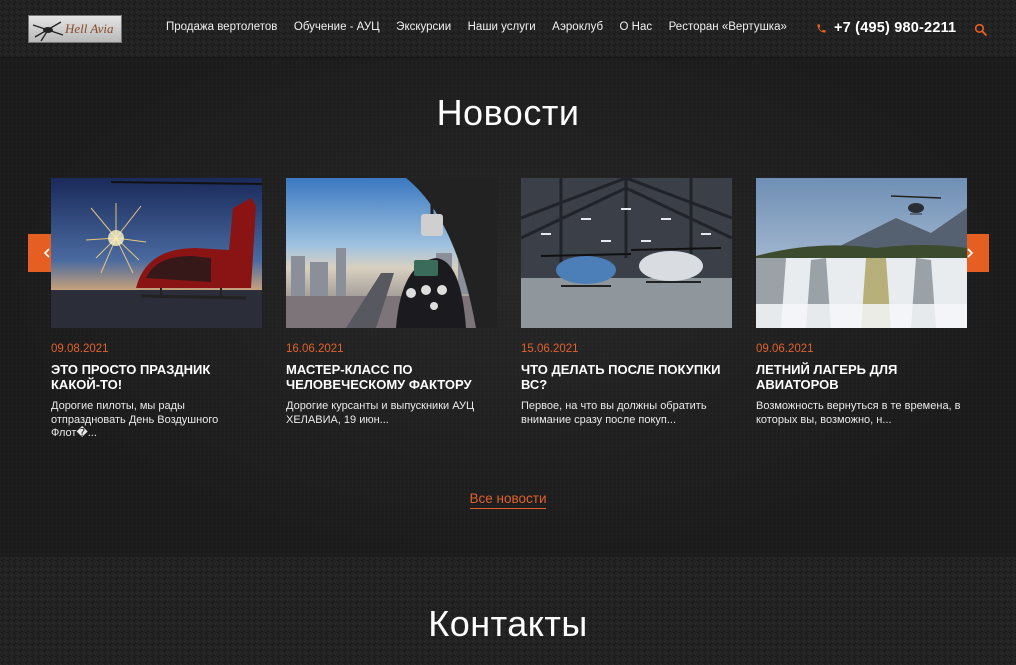 This screenshot has height=665, width=1016. I want to click on news-card-date: 09.08.2021, so click(80, 349).